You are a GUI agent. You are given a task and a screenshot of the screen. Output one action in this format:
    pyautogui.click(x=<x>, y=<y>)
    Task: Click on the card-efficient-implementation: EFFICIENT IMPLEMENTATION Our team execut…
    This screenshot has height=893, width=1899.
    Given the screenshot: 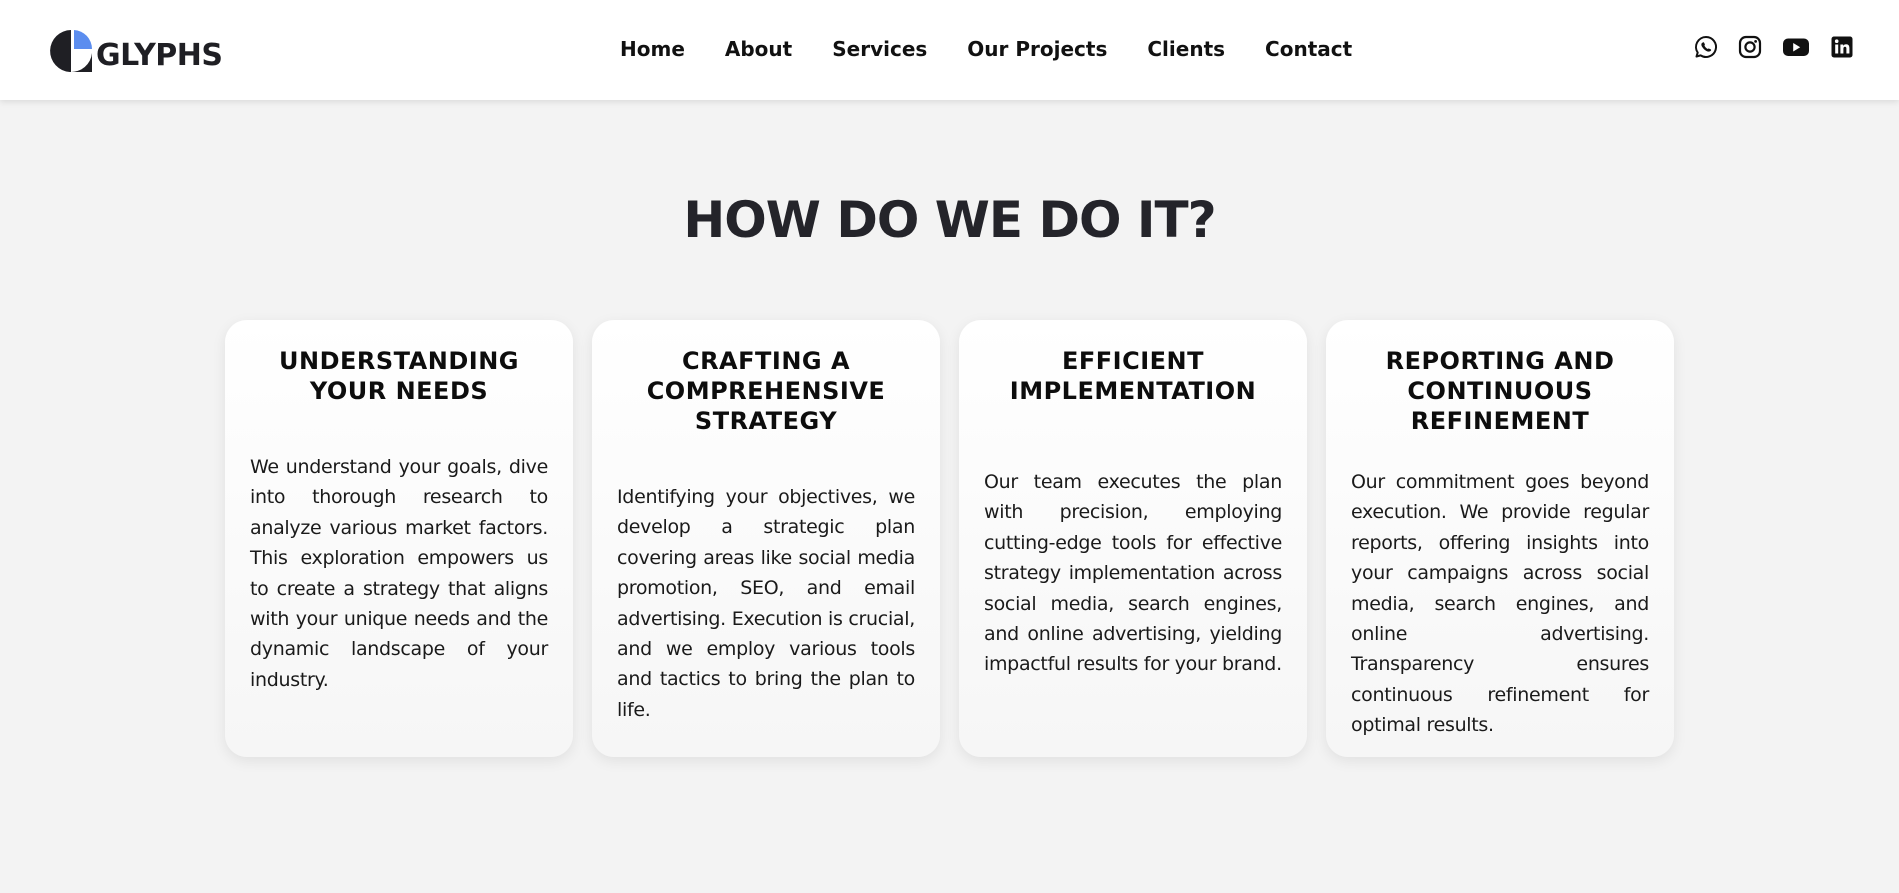 What is the action you would take?
    pyautogui.click(x=1133, y=538)
    